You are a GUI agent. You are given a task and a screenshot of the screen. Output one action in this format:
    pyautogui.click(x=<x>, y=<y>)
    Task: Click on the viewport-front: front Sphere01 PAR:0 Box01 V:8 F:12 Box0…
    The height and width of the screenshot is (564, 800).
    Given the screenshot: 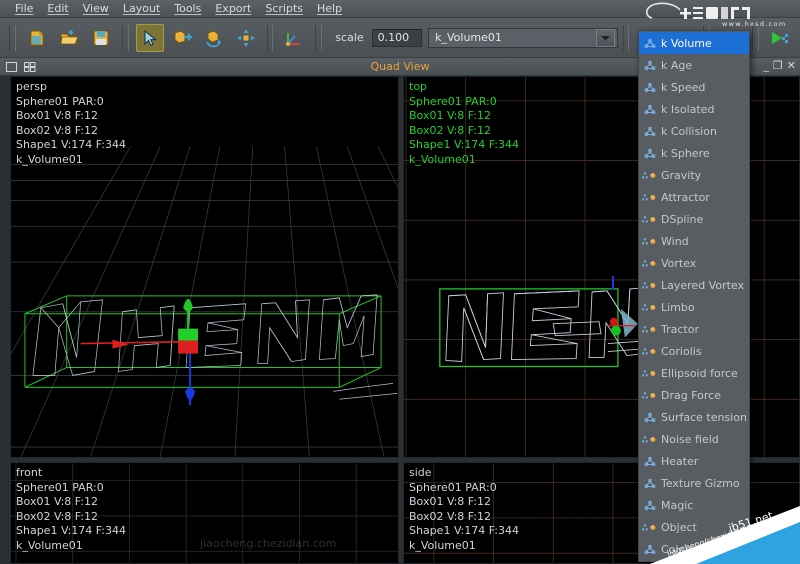 What is the action you would take?
    pyautogui.click(x=204, y=513)
    